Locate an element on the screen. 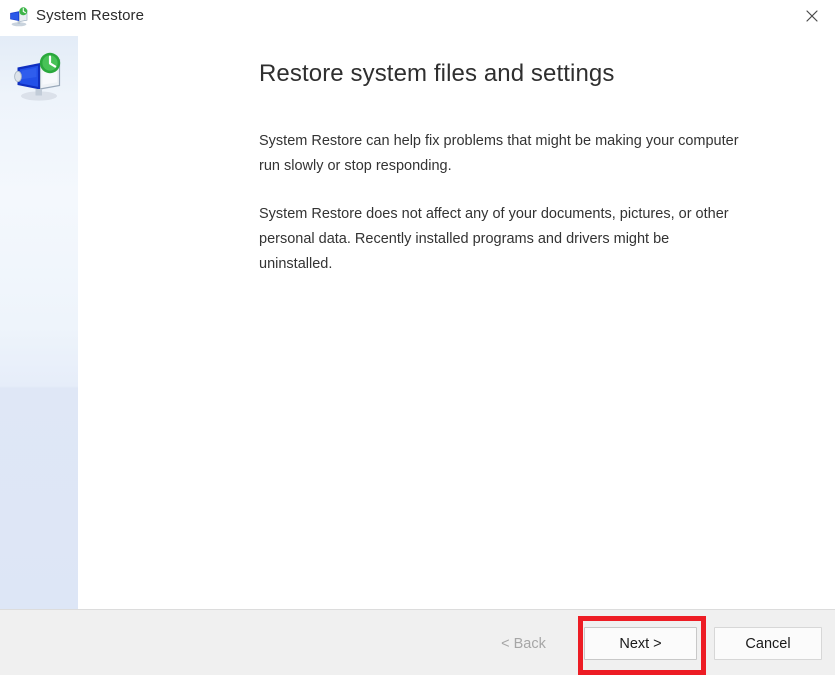  window-title: System Restore is located at coordinates (90, 15).